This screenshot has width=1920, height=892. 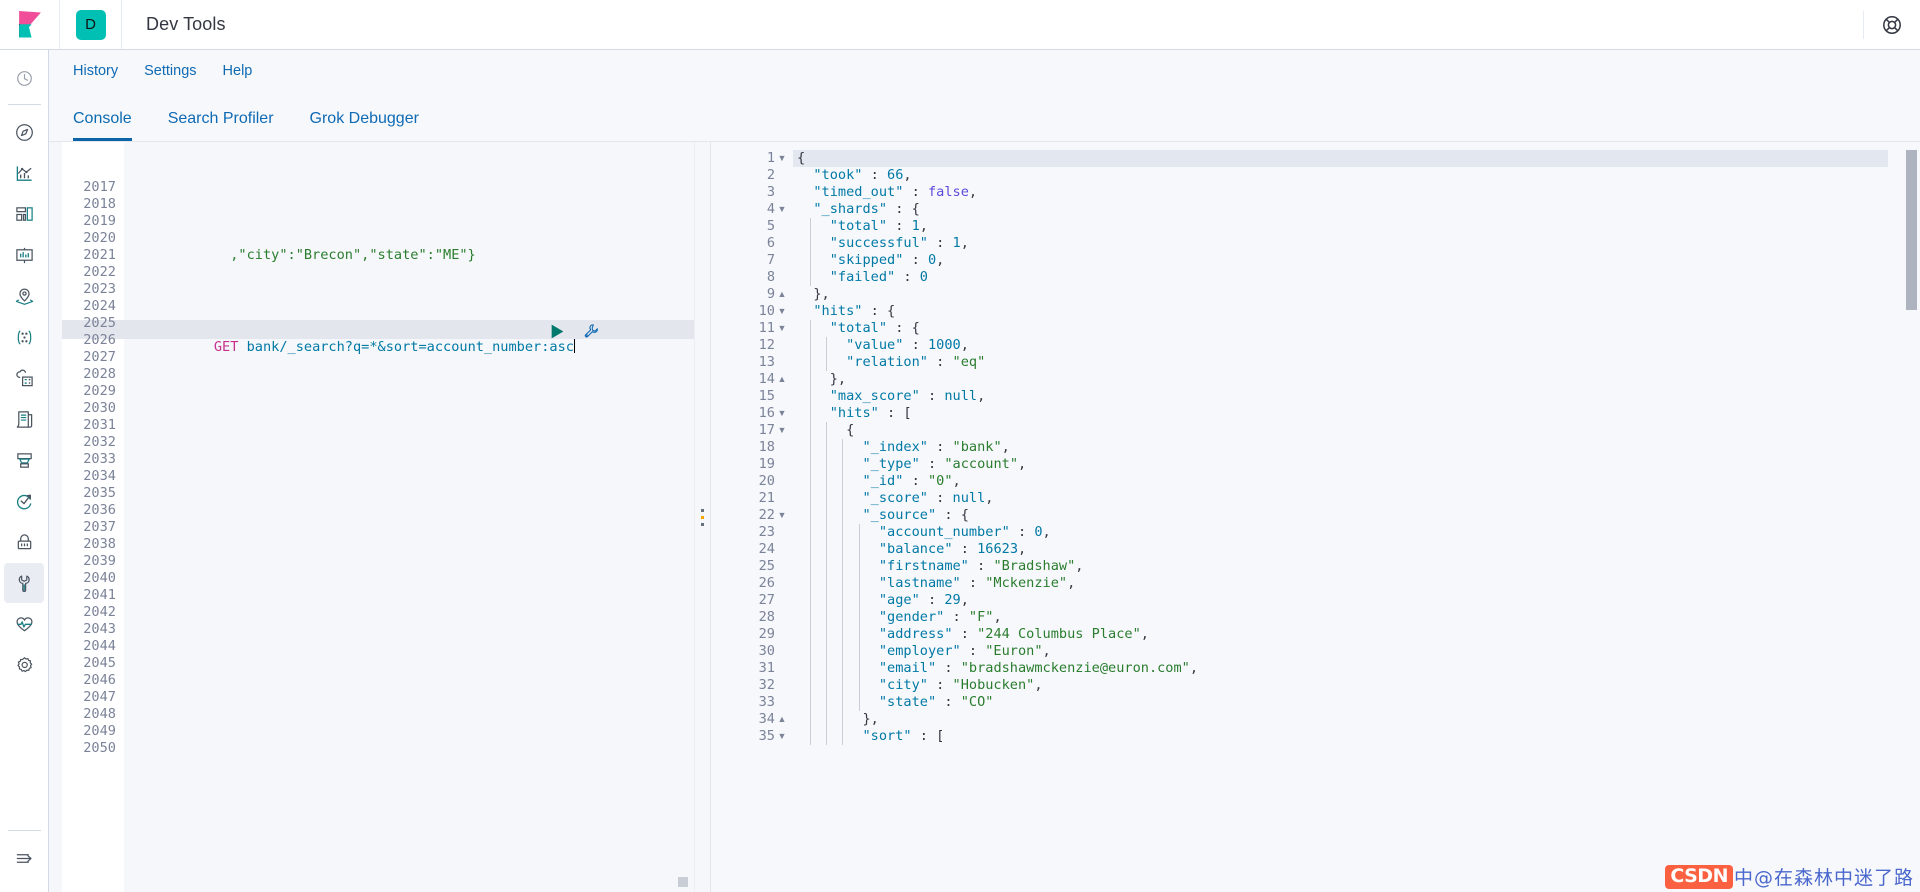 I want to click on console-menu-bar: History Settings Help, so click(x=984, y=71).